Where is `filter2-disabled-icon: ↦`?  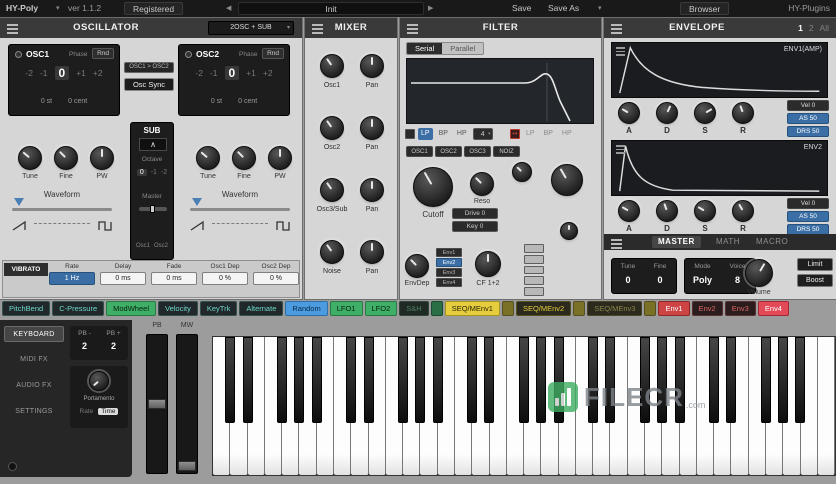
filter2-disabled-icon: ↦ is located at coordinates (515, 134).